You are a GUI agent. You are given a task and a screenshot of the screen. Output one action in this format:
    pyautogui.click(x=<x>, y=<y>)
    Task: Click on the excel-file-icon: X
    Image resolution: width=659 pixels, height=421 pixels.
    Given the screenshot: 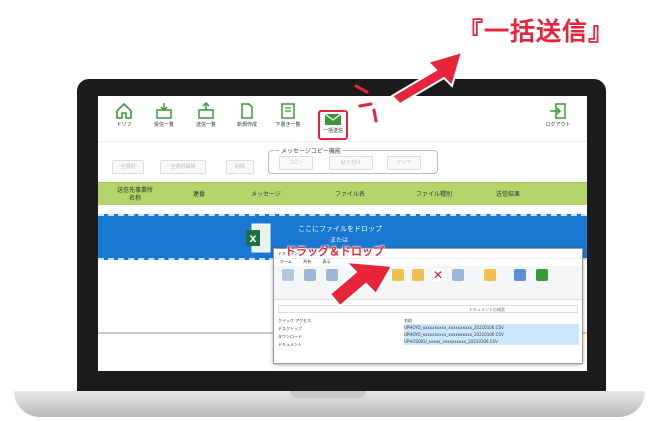 What is the action you would take?
    pyautogui.click(x=258, y=238)
    